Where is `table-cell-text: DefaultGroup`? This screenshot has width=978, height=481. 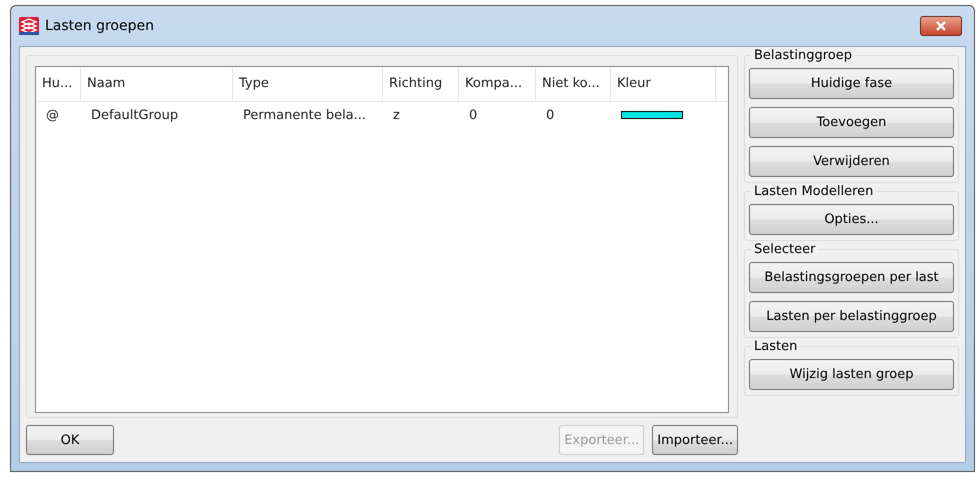 table-cell-text: DefaultGroup is located at coordinates (135, 115).